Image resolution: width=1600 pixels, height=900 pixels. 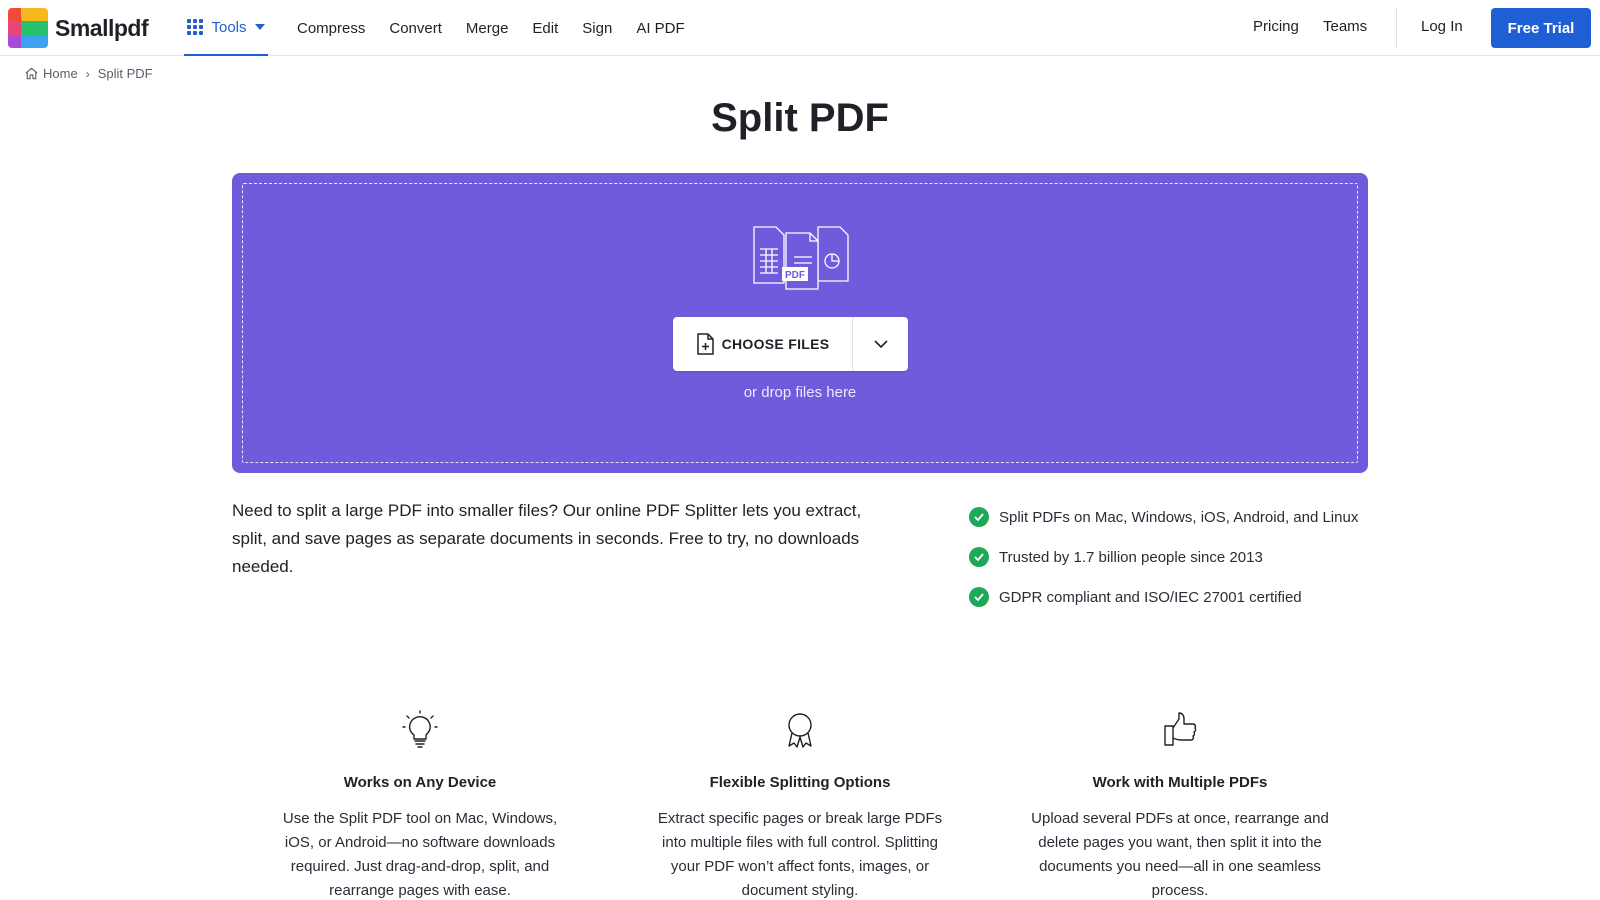 What do you see at coordinates (545, 28) in the screenshot?
I see `nav-edit: Edit` at bounding box center [545, 28].